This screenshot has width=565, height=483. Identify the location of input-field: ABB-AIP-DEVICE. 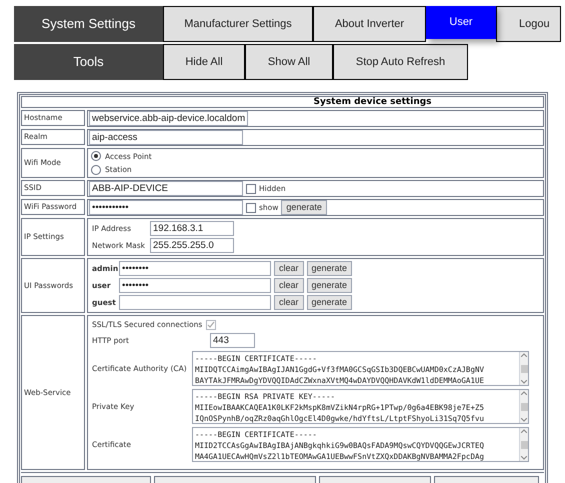
(166, 188).